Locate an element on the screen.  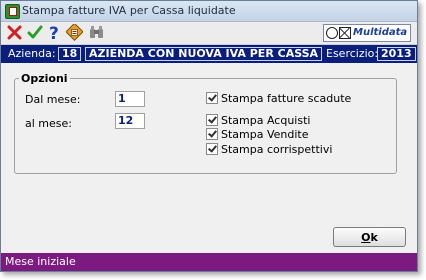
ok-mnemonic: O is located at coordinates (366, 237).